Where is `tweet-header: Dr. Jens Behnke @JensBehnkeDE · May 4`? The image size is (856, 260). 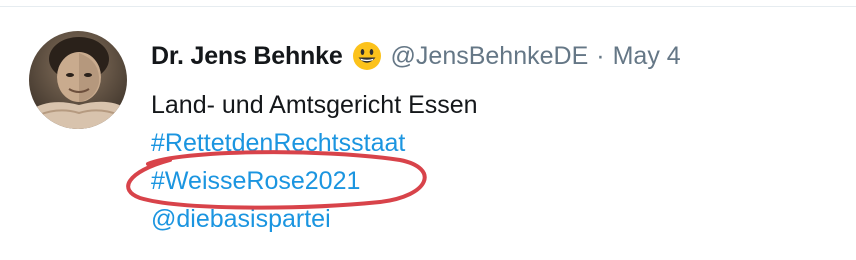
tweet-header: Dr. Jens Behnke @JensBehnkeDE · May 4 is located at coordinates (416, 56).